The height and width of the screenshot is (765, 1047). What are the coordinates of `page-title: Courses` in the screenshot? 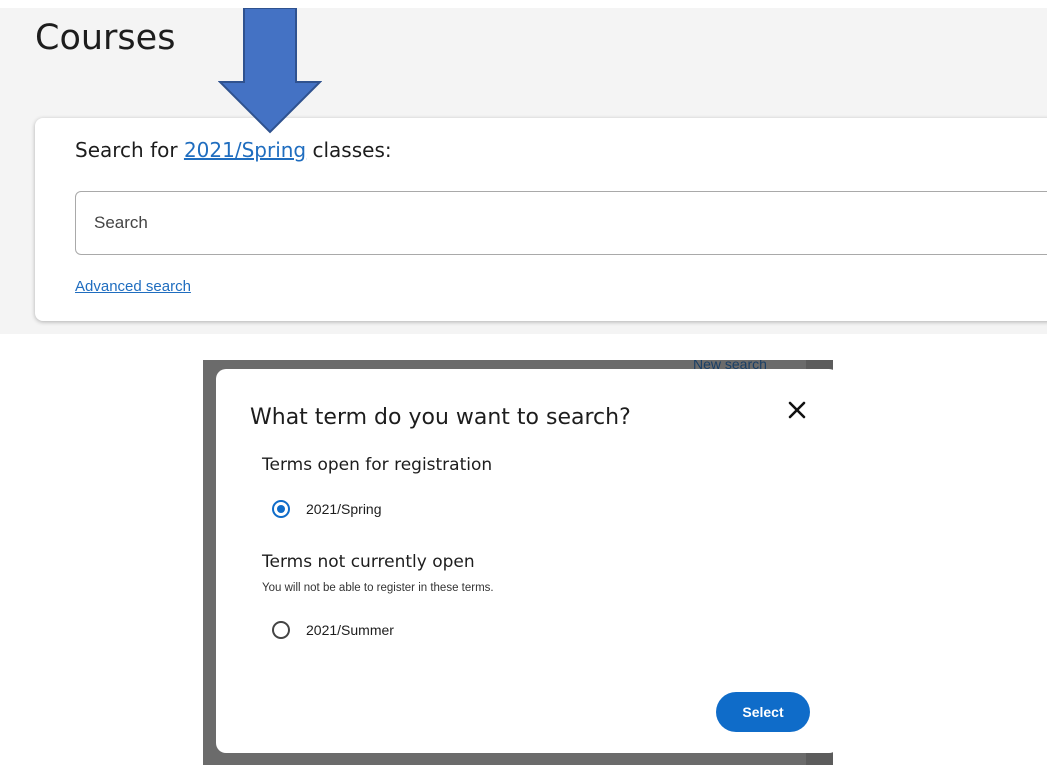 It's located at (105, 38).